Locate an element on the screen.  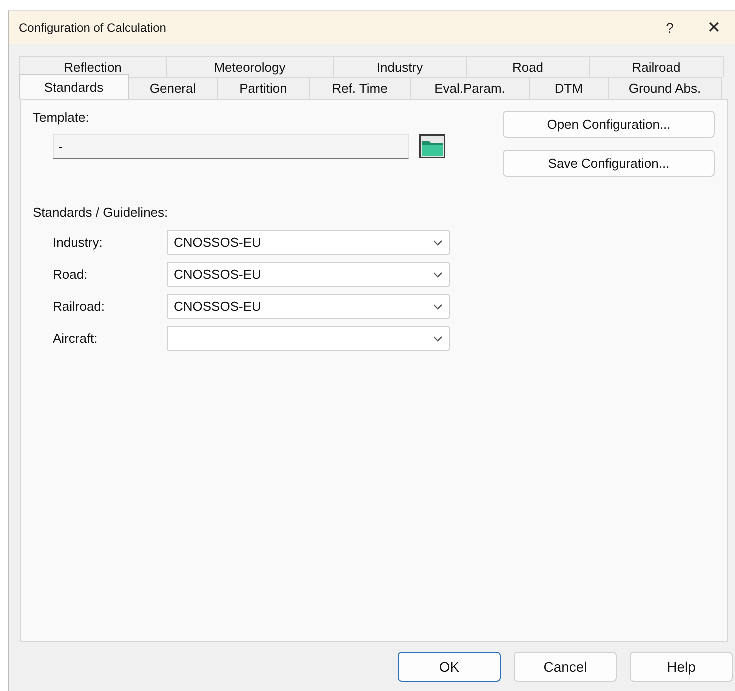
template-label: Template: is located at coordinates (61, 117).